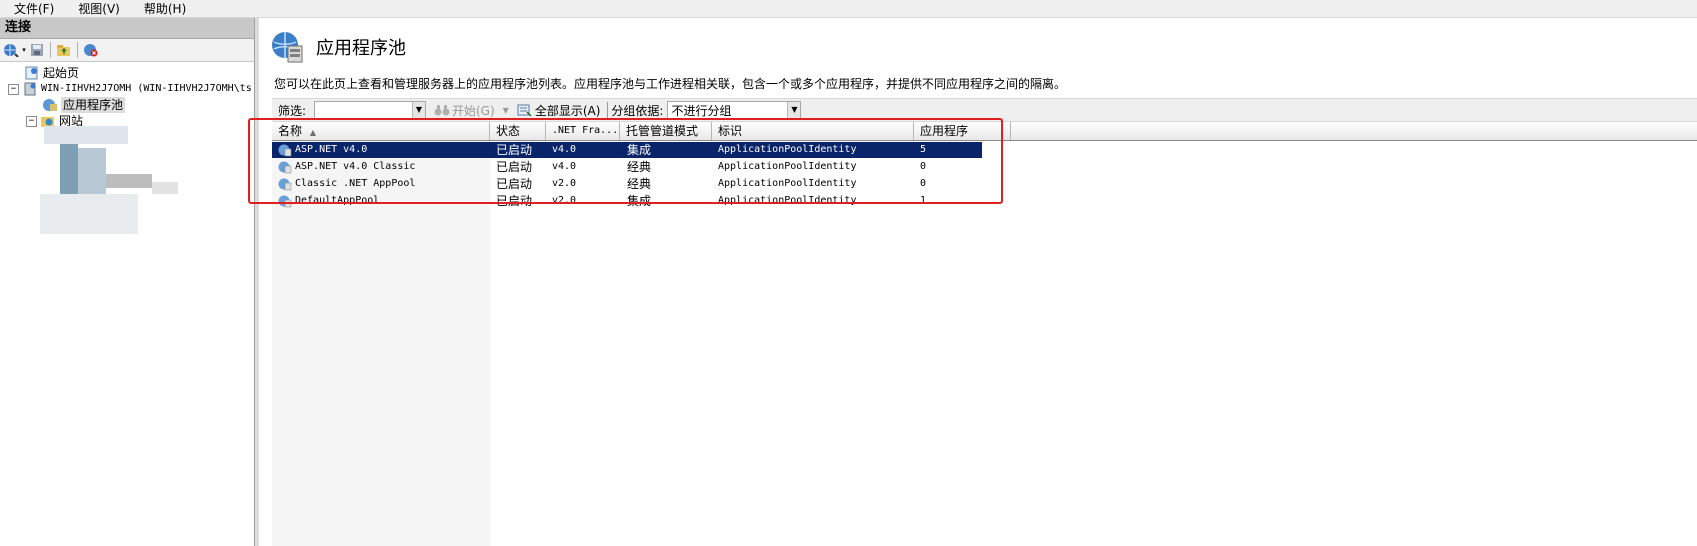  I want to click on column-header-apps: 应用程序, so click(962, 131).